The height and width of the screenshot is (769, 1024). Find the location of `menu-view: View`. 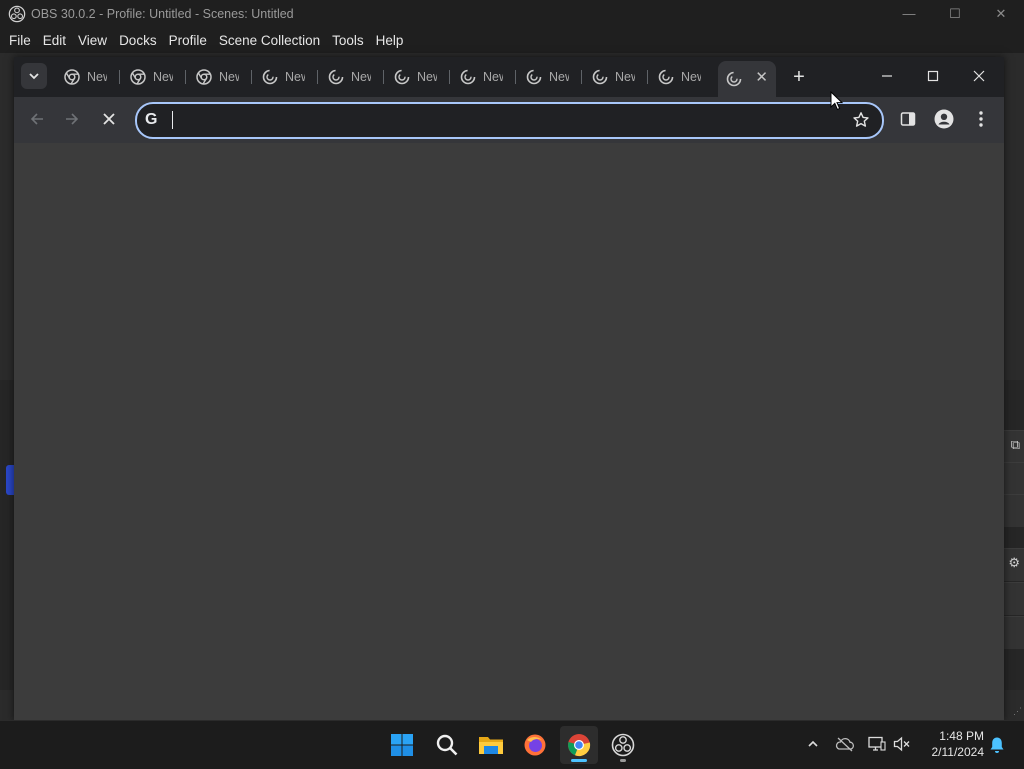

menu-view: View is located at coordinates (92, 40).